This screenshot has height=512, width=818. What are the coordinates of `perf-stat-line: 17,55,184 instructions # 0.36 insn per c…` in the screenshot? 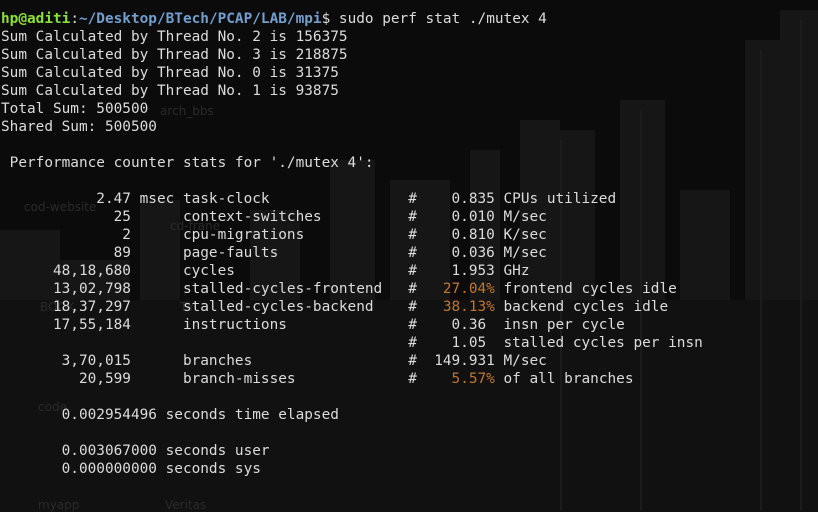 It's located at (313, 325).